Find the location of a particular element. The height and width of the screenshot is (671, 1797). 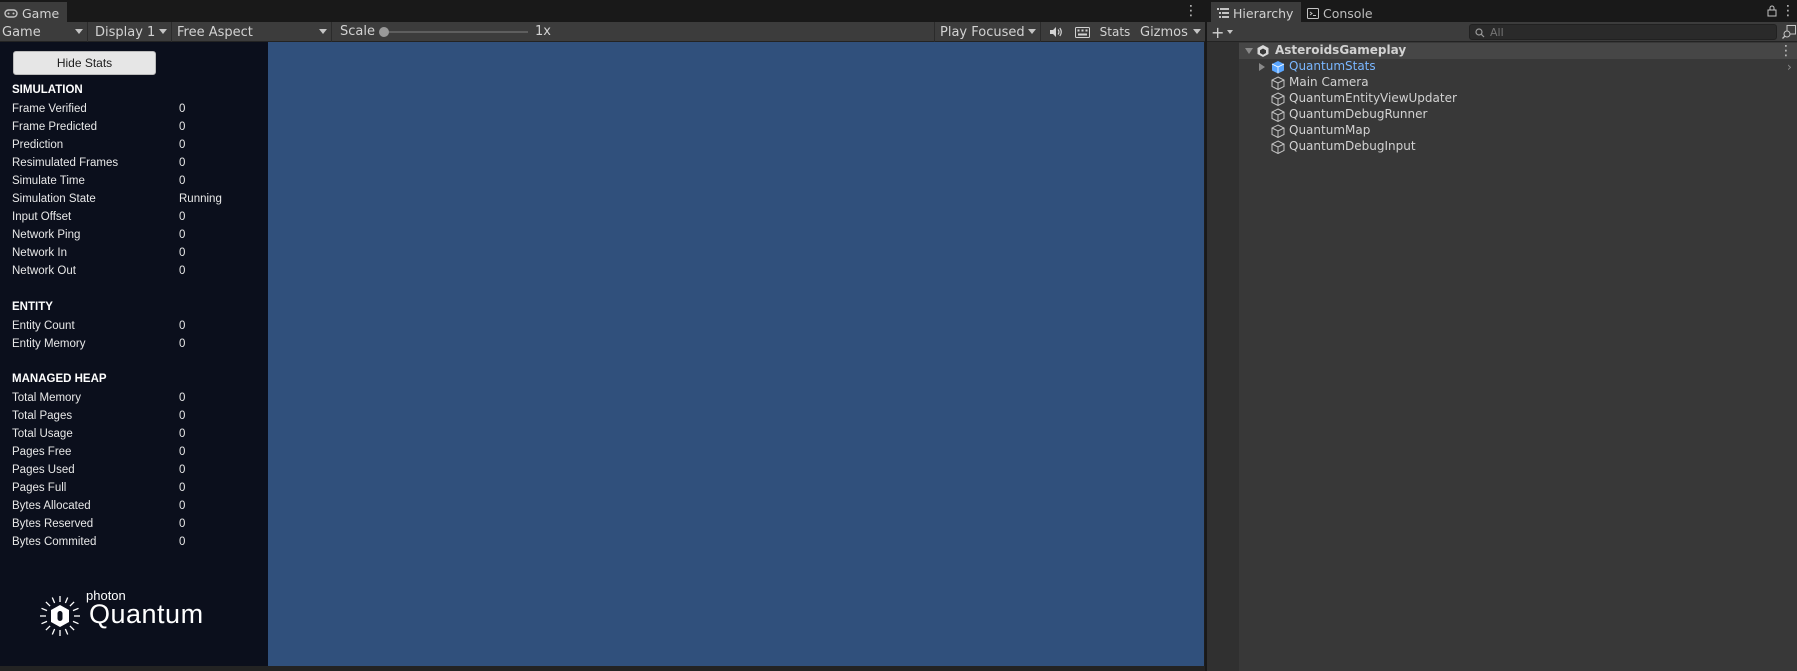

hierarchy-item-quantumdebuginput: QuantumDebugInput is located at coordinates (1518, 147).